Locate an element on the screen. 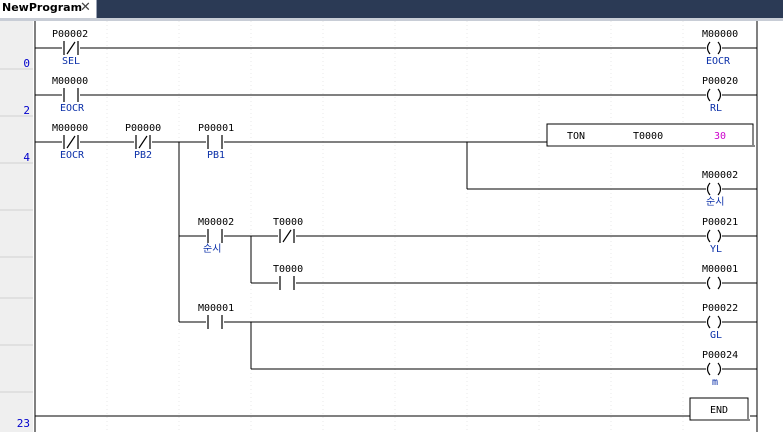 This screenshot has width=783, height=436. end-label: END is located at coordinates (719, 410).